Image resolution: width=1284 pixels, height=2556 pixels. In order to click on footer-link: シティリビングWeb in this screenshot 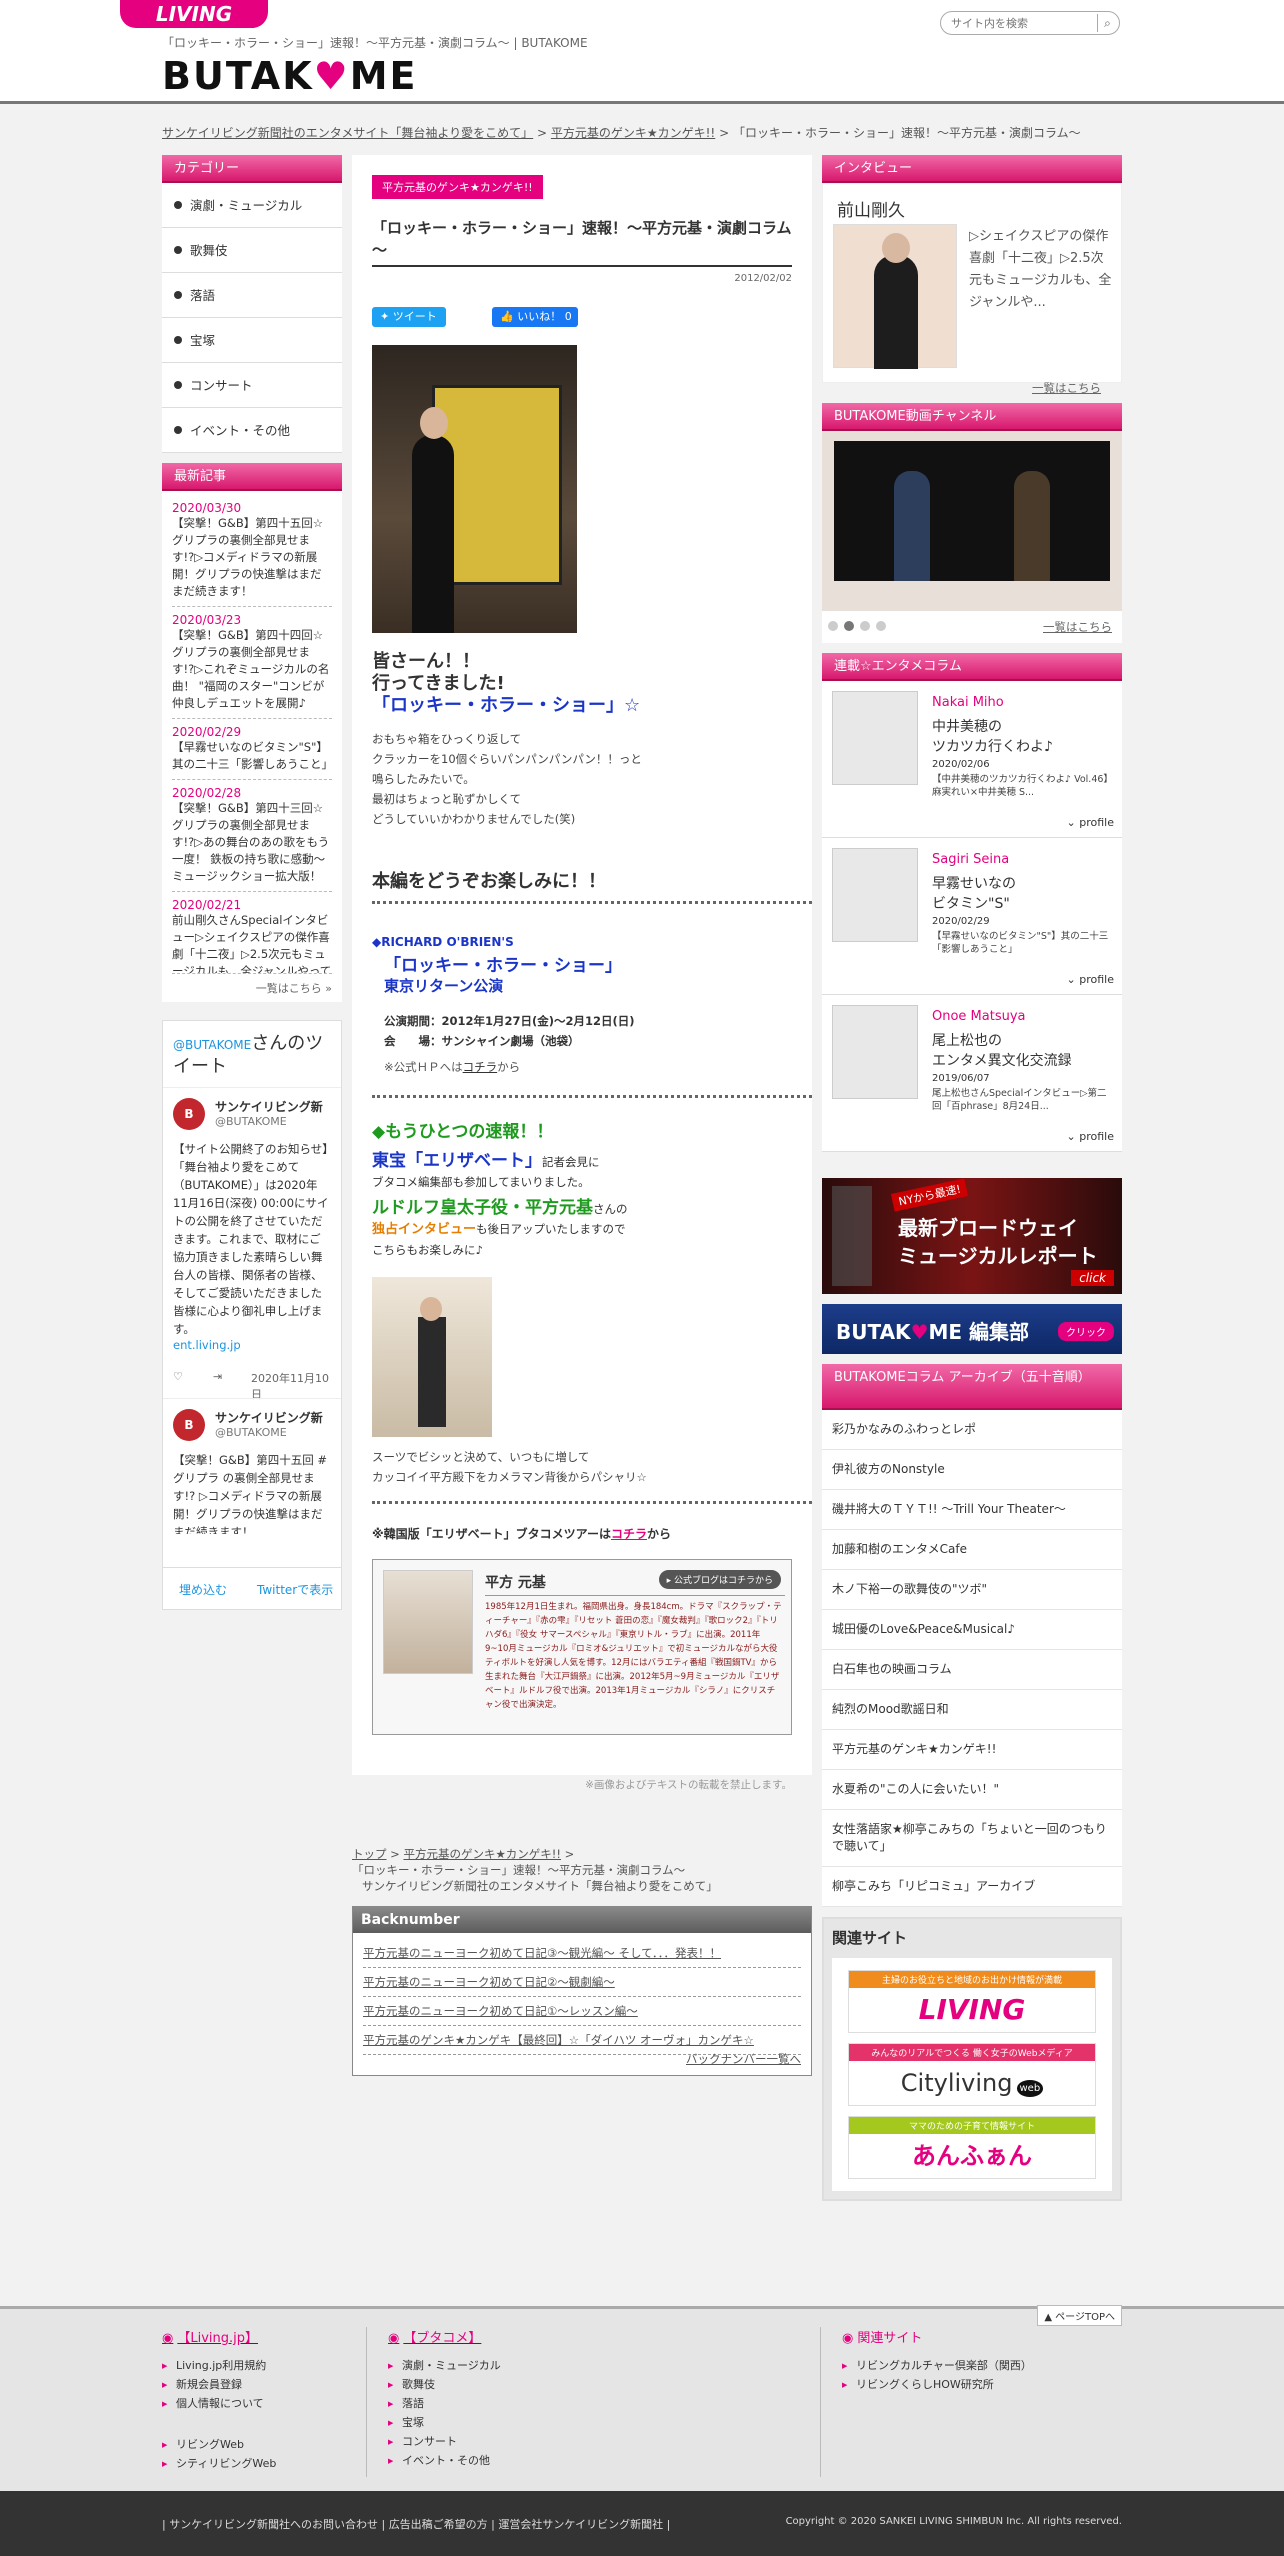, I will do `click(219, 2464)`.